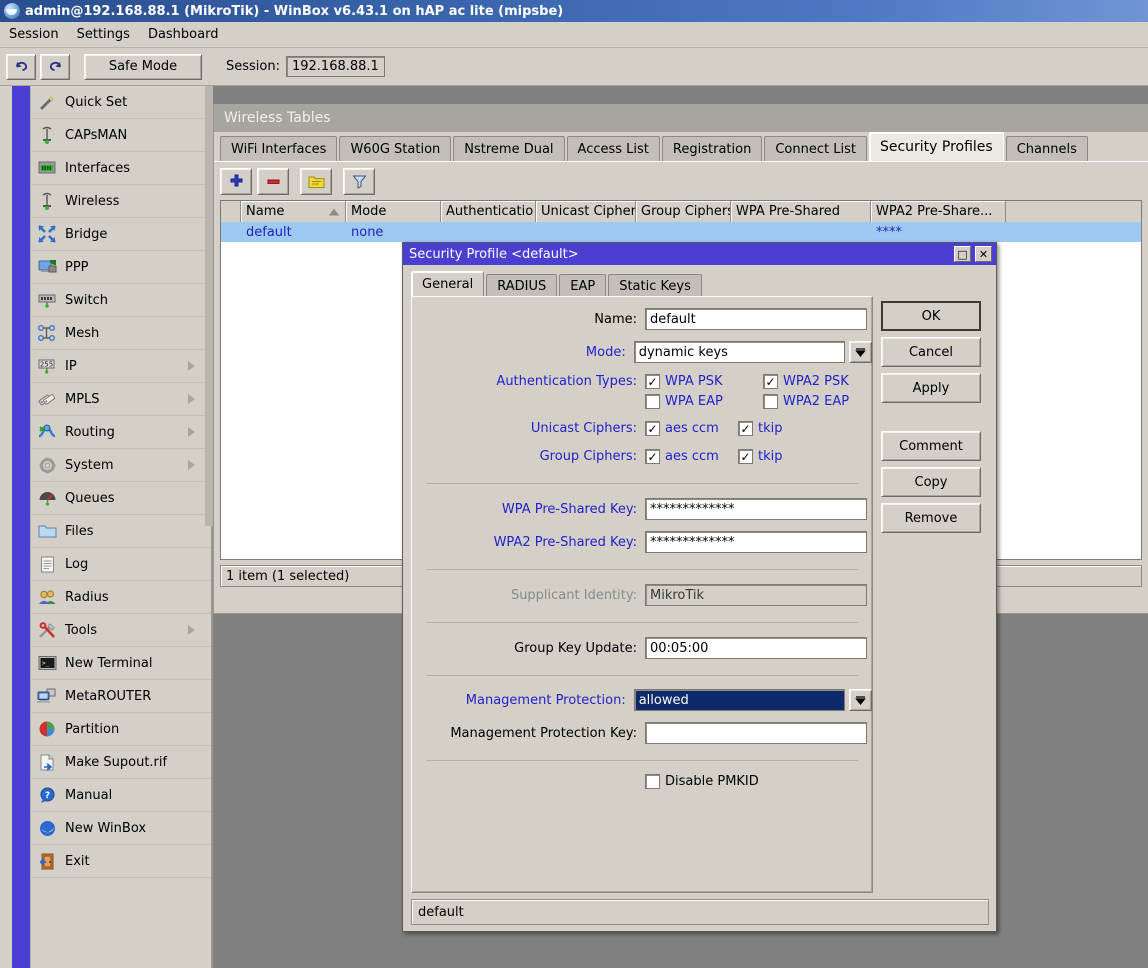 The height and width of the screenshot is (968, 1148). I want to click on checkbox-unicast-tkip: ✓ tkip, so click(760, 428).